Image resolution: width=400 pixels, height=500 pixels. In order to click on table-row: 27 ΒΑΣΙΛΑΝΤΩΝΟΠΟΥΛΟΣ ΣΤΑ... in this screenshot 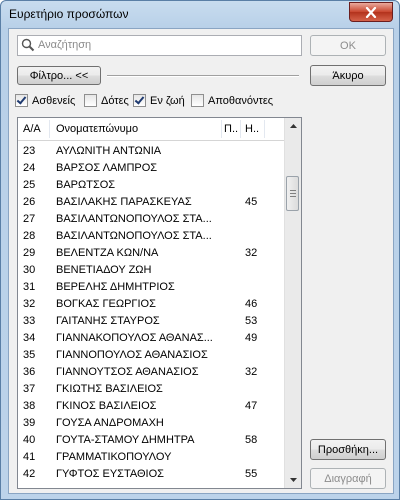, I will do `click(152, 219)`.